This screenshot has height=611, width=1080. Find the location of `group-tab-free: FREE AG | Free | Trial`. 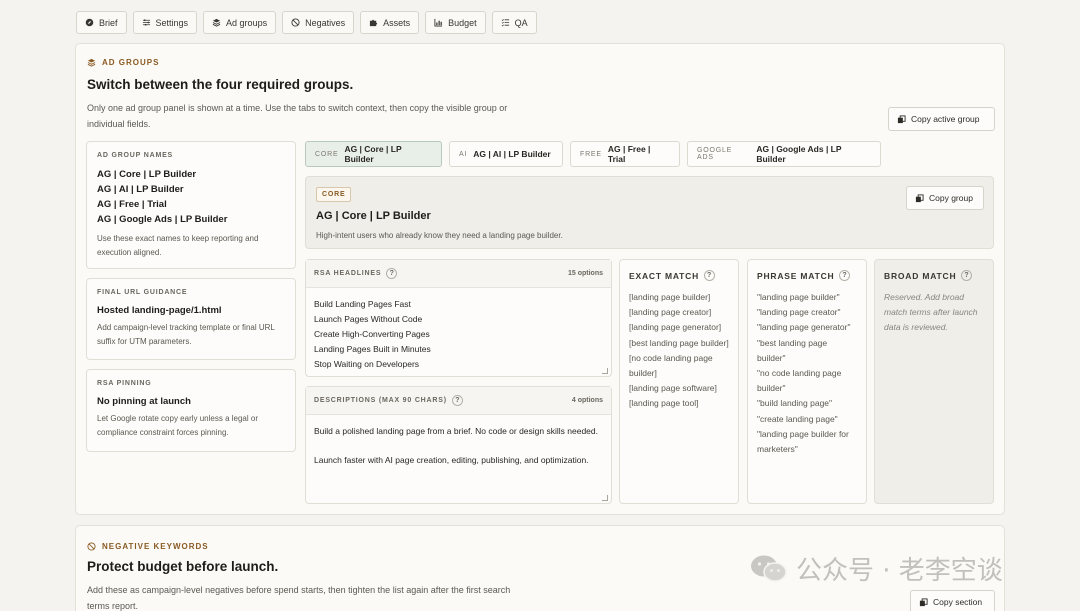

group-tab-free: FREE AG | Free | Trial is located at coordinates (625, 154).